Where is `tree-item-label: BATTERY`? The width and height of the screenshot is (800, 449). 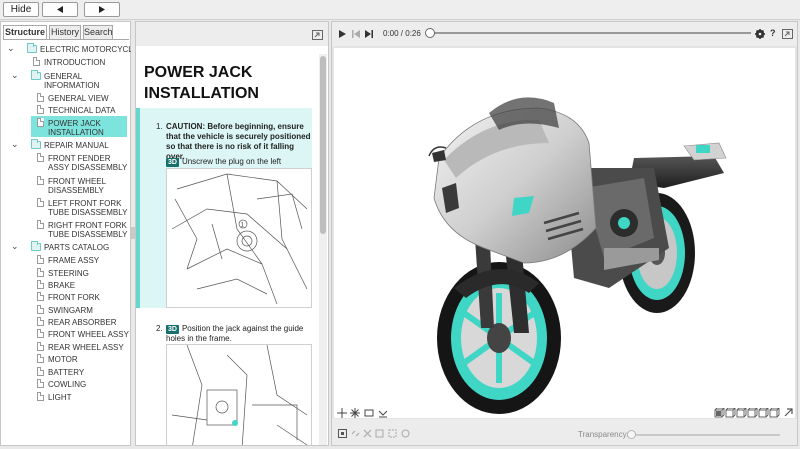
tree-item-label: BATTERY is located at coordinates (66, 372).